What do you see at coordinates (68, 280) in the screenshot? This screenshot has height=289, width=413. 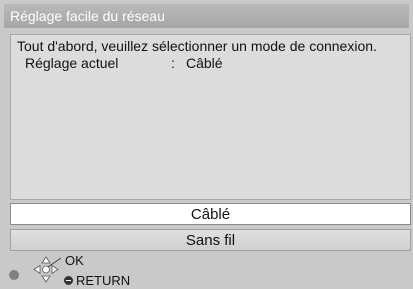 I see `return-icon` at bounding box center [68, 280].